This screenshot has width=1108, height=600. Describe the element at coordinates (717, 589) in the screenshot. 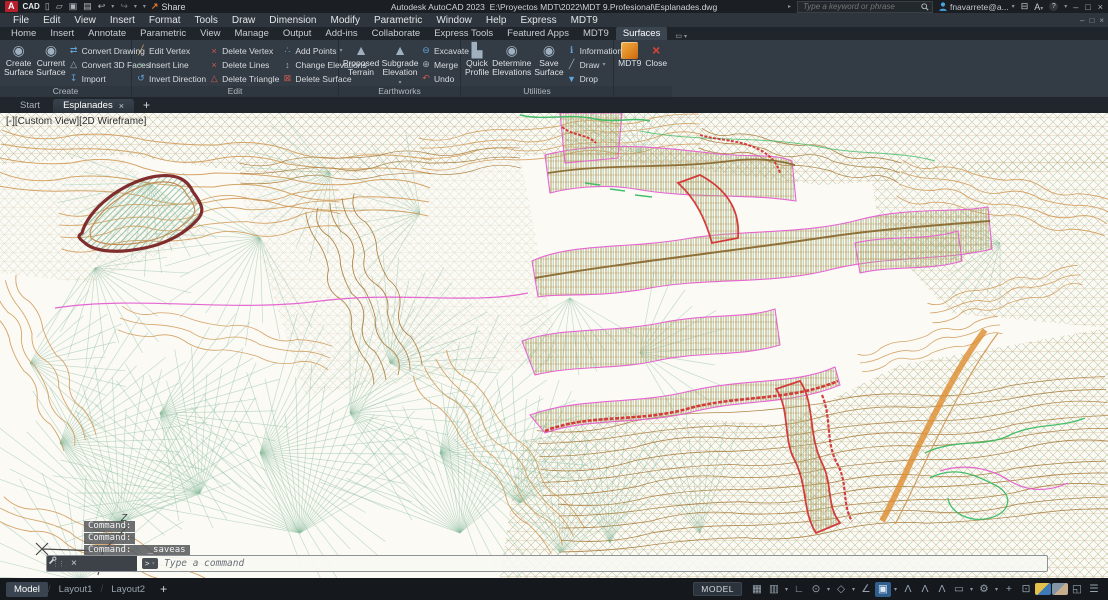

I see `model-space-button: MODEL` at that location.